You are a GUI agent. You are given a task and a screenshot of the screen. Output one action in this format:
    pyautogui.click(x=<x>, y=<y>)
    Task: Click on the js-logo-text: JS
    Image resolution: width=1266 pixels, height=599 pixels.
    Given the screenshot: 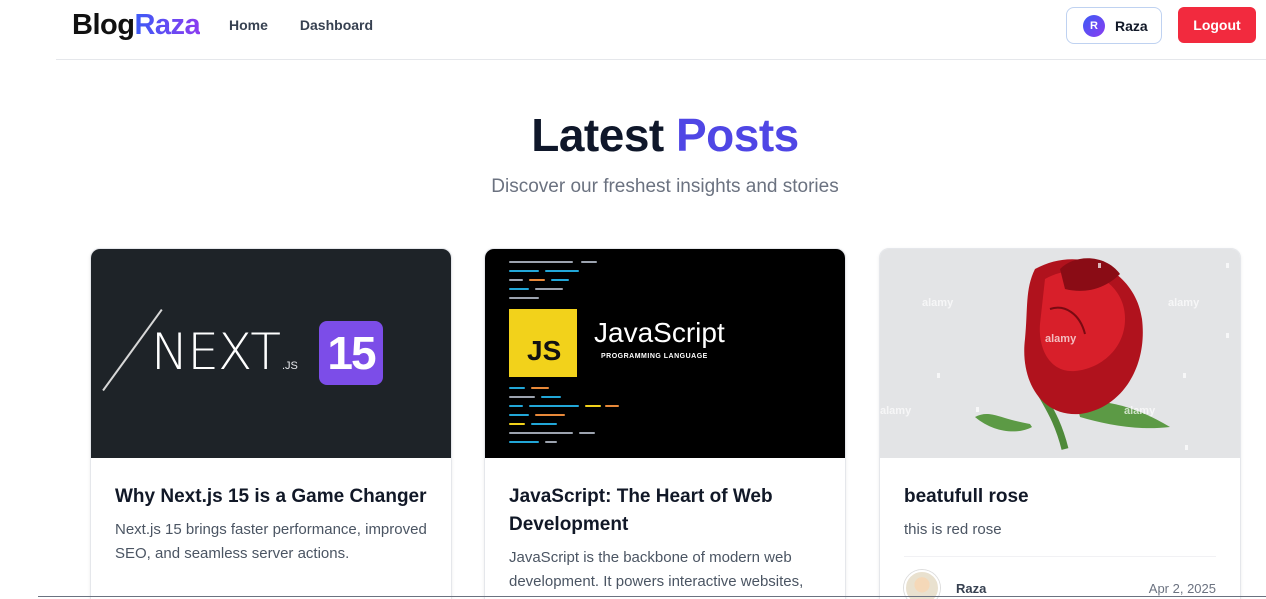 What is the action you would take?
    pyautogui.click(x=544, y=350)
    